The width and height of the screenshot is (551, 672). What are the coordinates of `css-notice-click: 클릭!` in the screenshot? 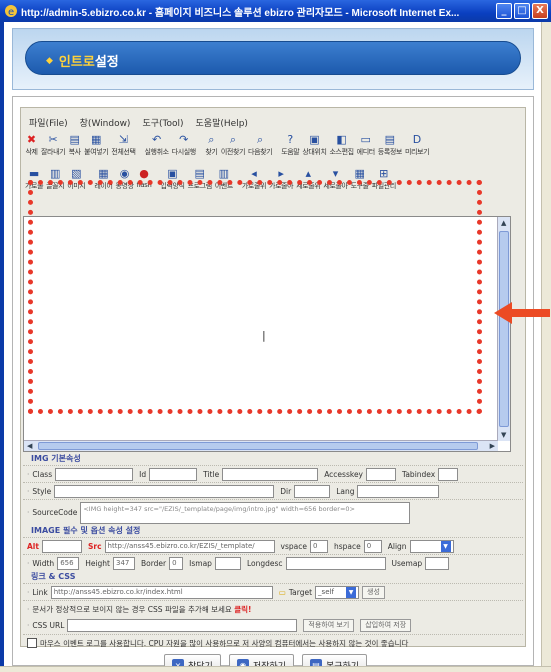 It's located at (242, 609).